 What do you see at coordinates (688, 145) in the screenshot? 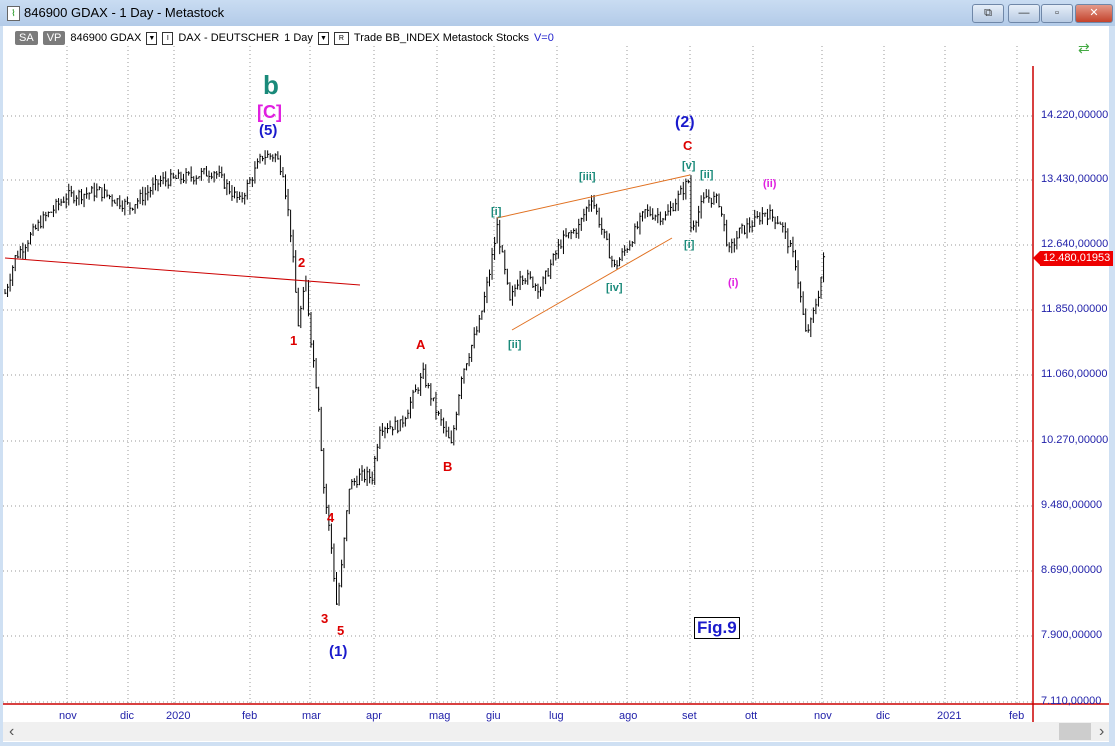
I see `wave-label: C` at bounding box center [688, 145].